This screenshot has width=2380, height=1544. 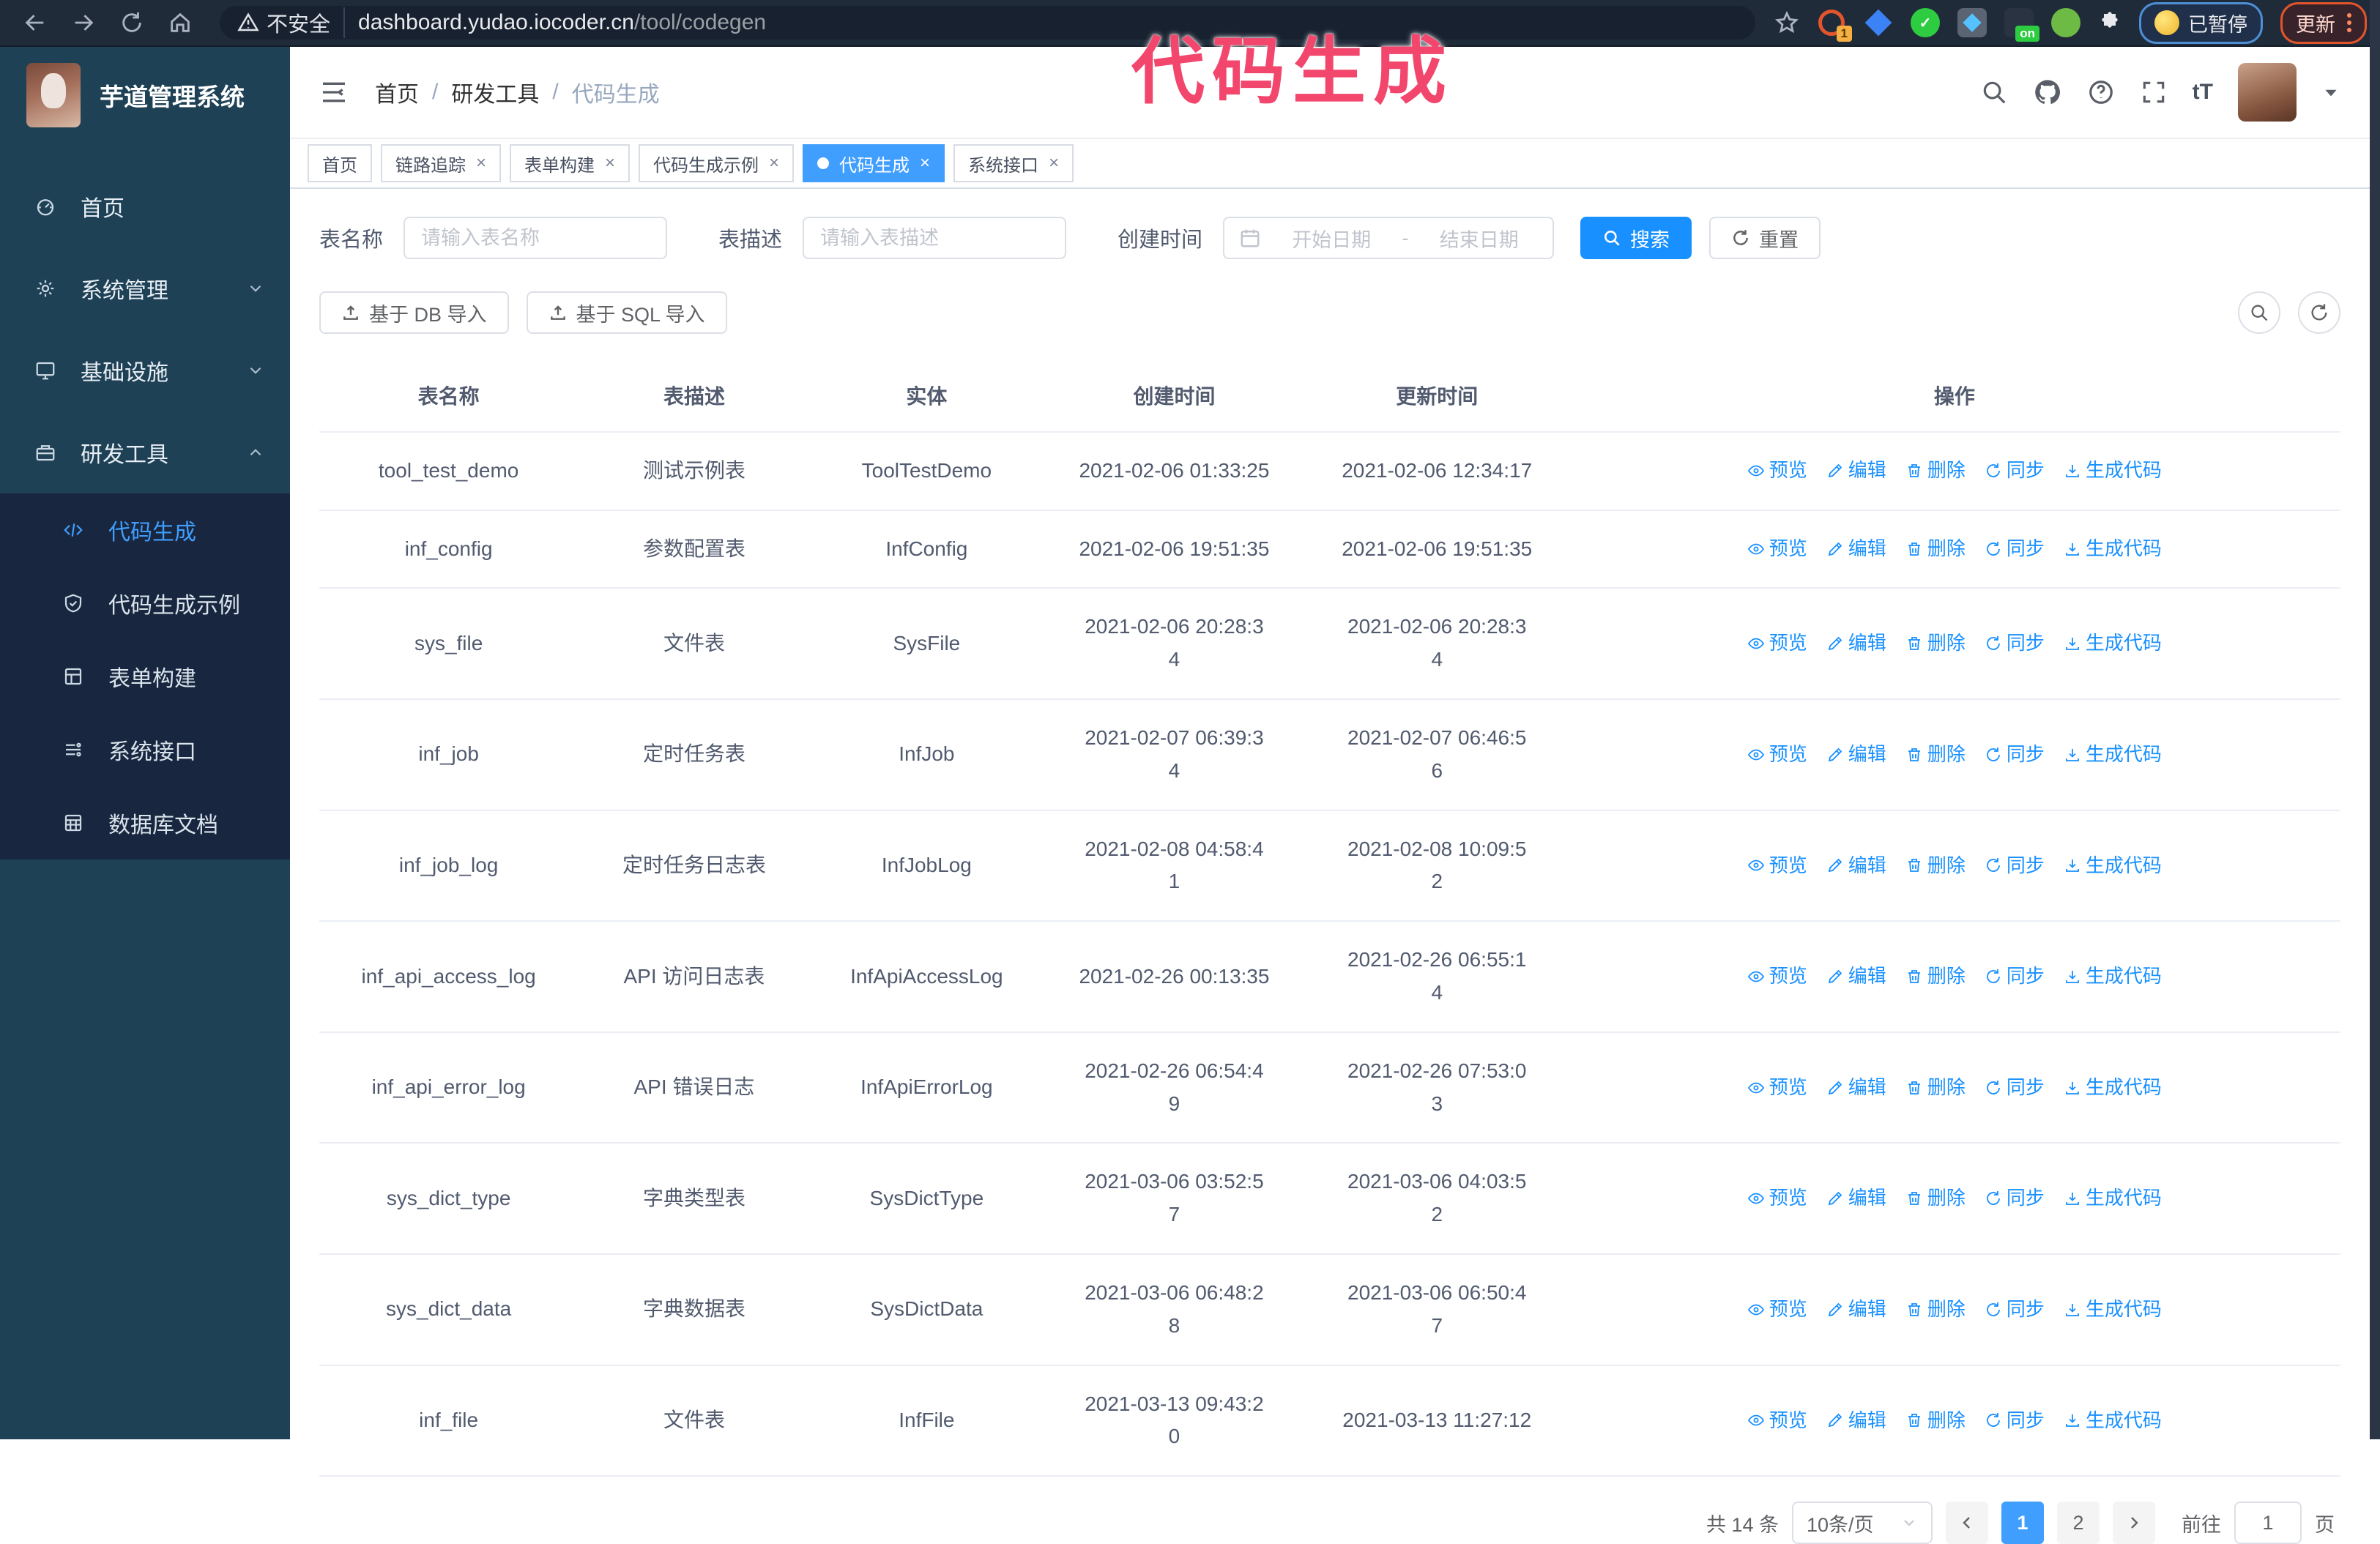 What do you see at coordinates (83, 23) in the screenshot?
I see `browser-forward-button` at bounding box center [83, 23].